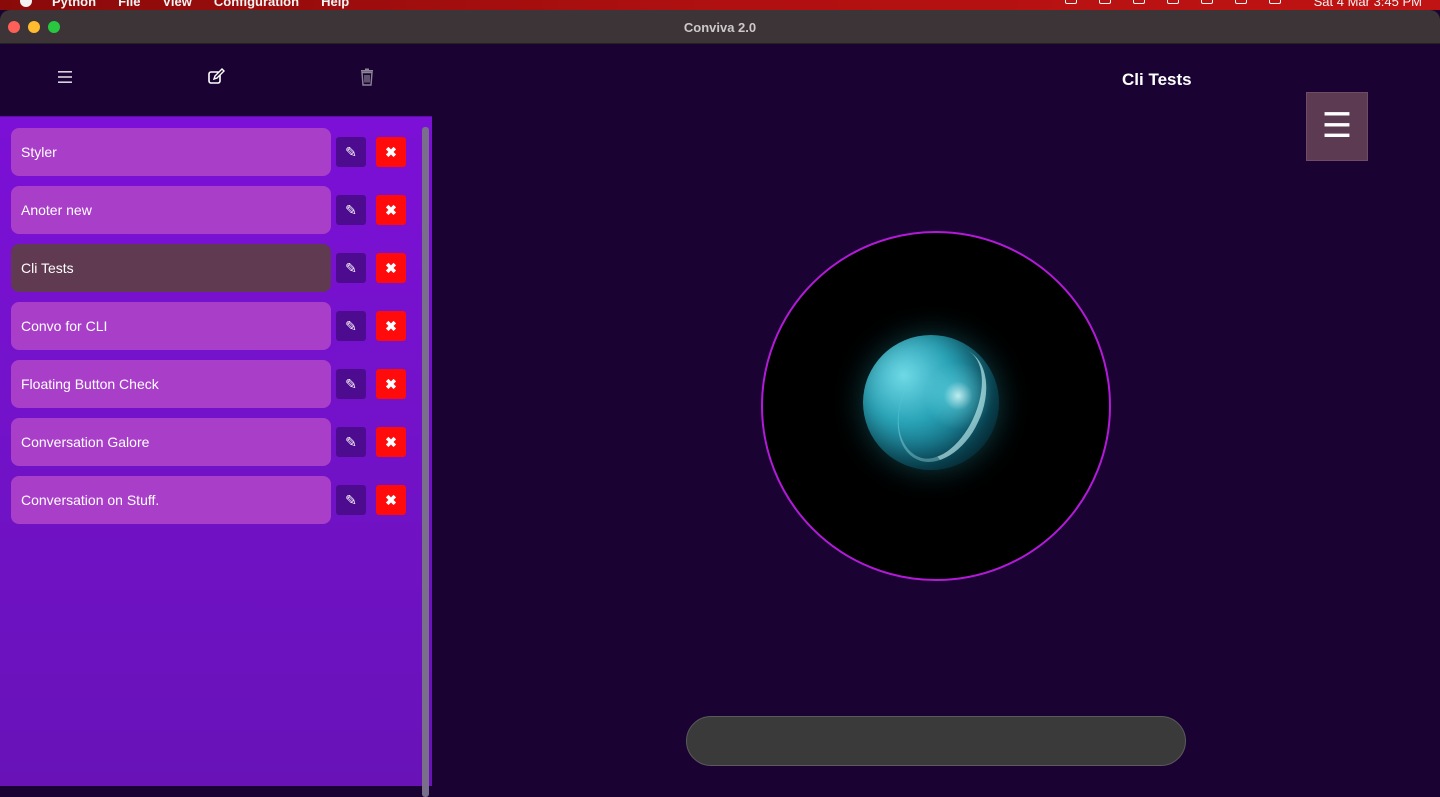 The image size is (1440, 797). I want to click on sidebar-toolbar, so click(216, 80).